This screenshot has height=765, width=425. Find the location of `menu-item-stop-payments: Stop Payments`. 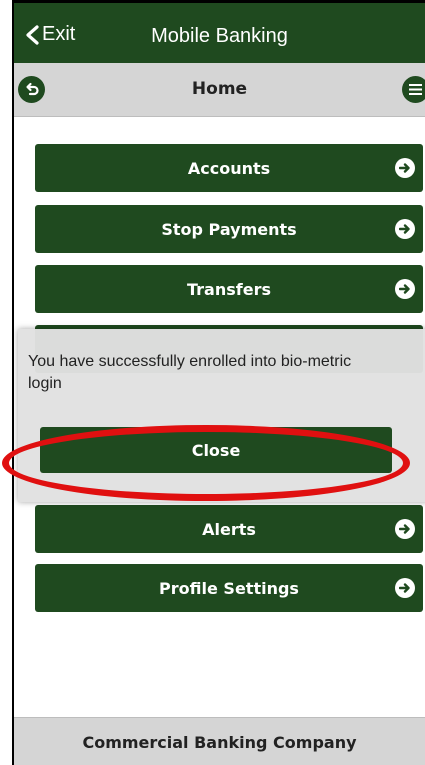

menu-item-stop-payments: Stop Payments is located at coordinates (229, 229).